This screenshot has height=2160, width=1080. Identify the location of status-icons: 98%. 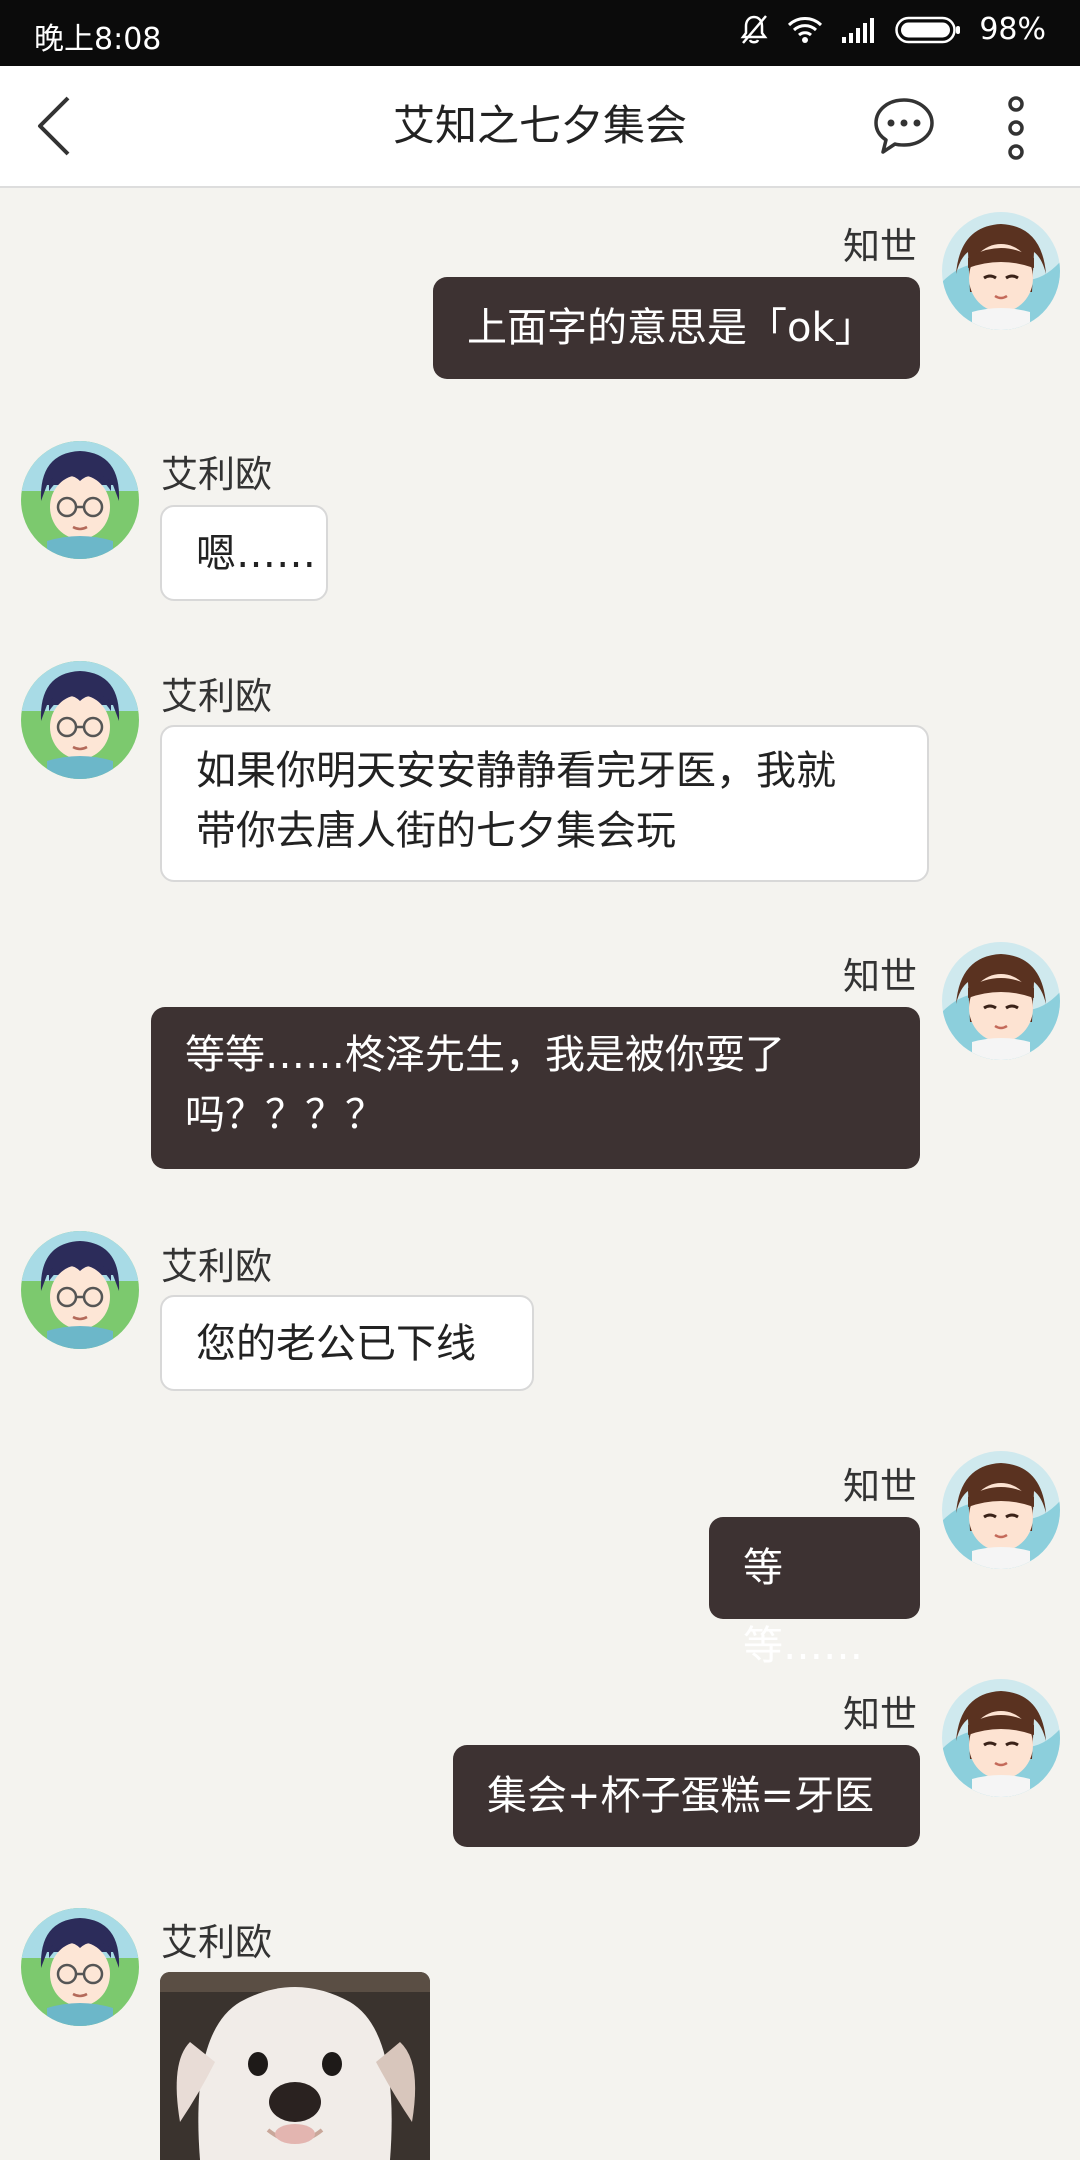
(892, 29).